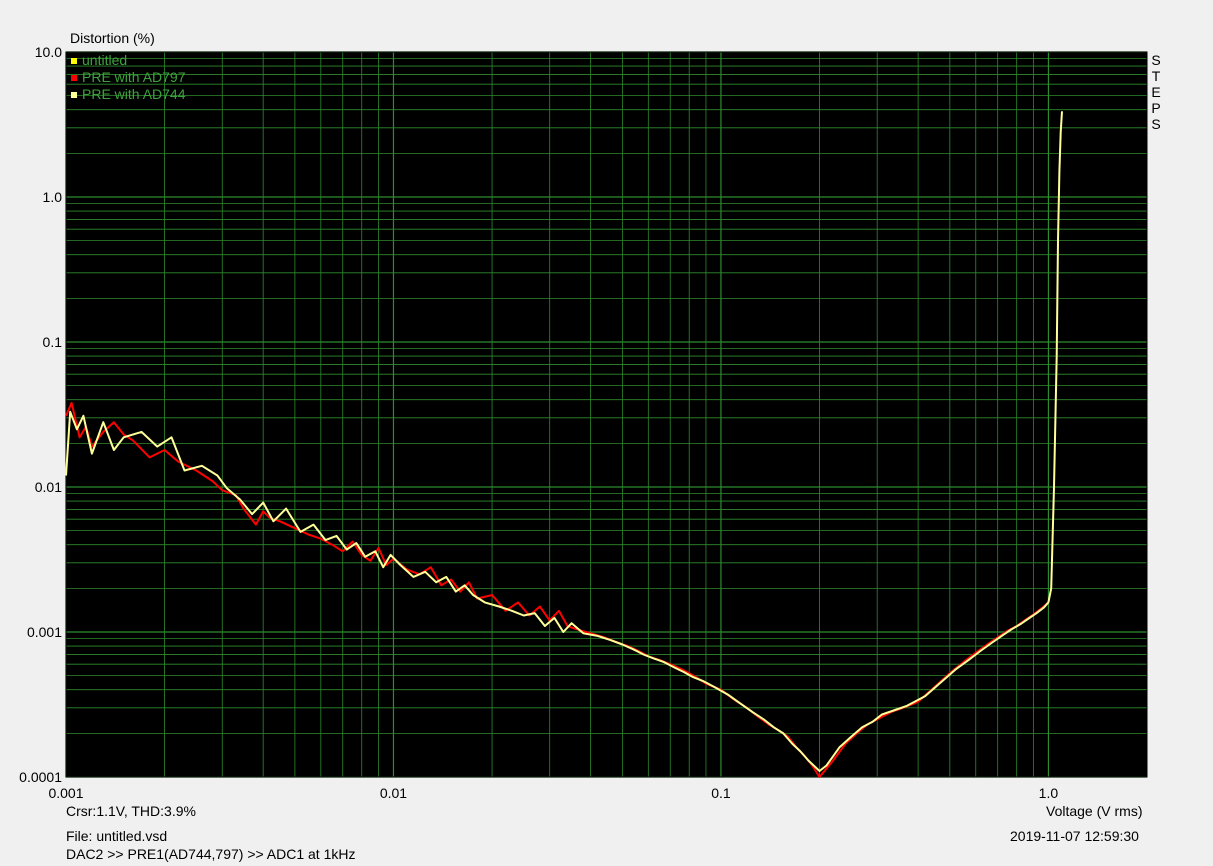  Describe the element at coordinates (53, 197) in the screenshot. I see `y-tick-label: 1.0` at that location.